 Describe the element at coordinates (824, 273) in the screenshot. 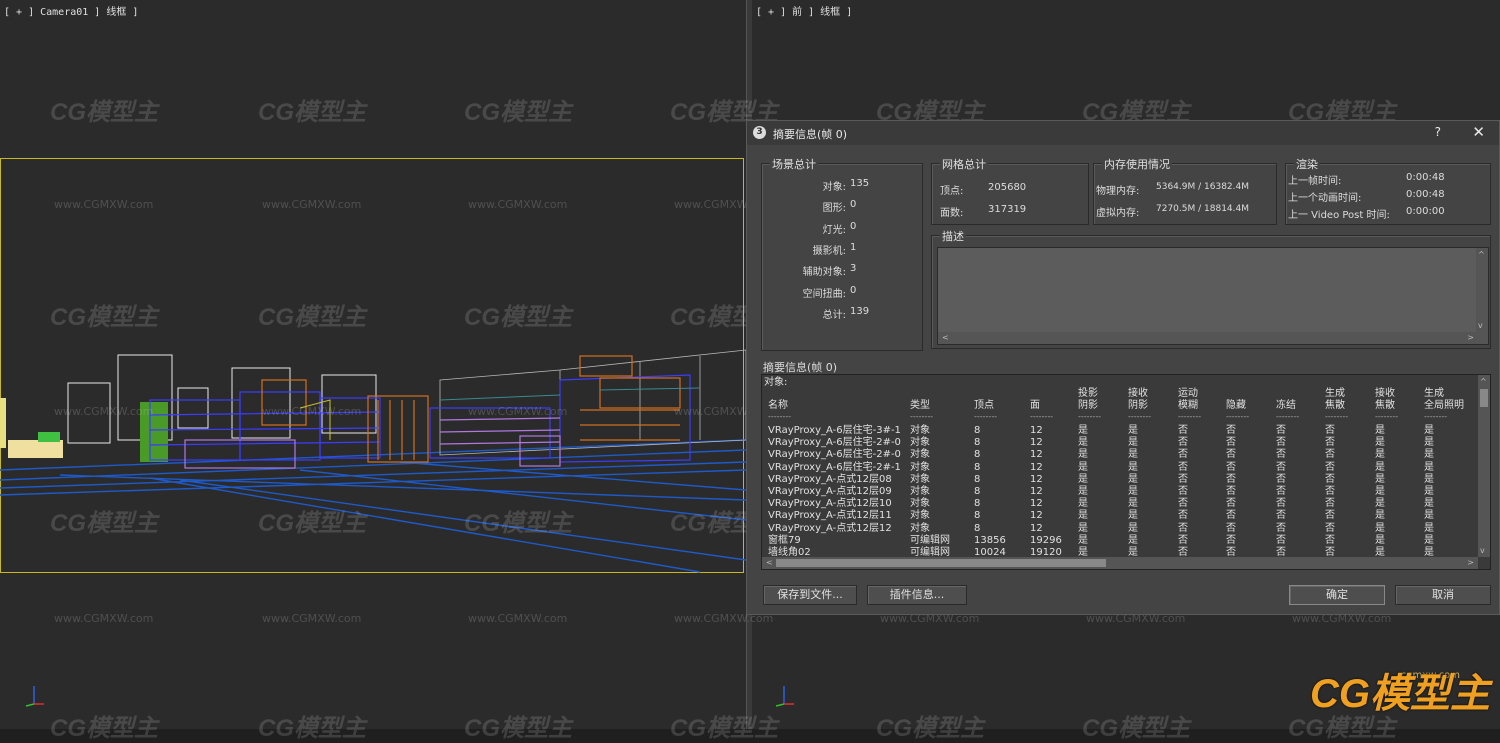

I see `scene-total-label: 辅助对象:` at that location.